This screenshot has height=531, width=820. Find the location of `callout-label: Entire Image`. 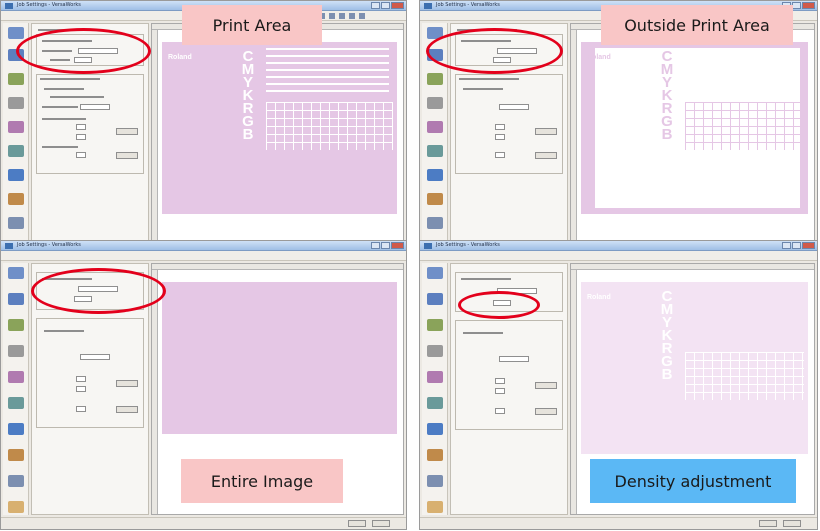

callout-label: Entire Image is located at coordinates (262, 481).